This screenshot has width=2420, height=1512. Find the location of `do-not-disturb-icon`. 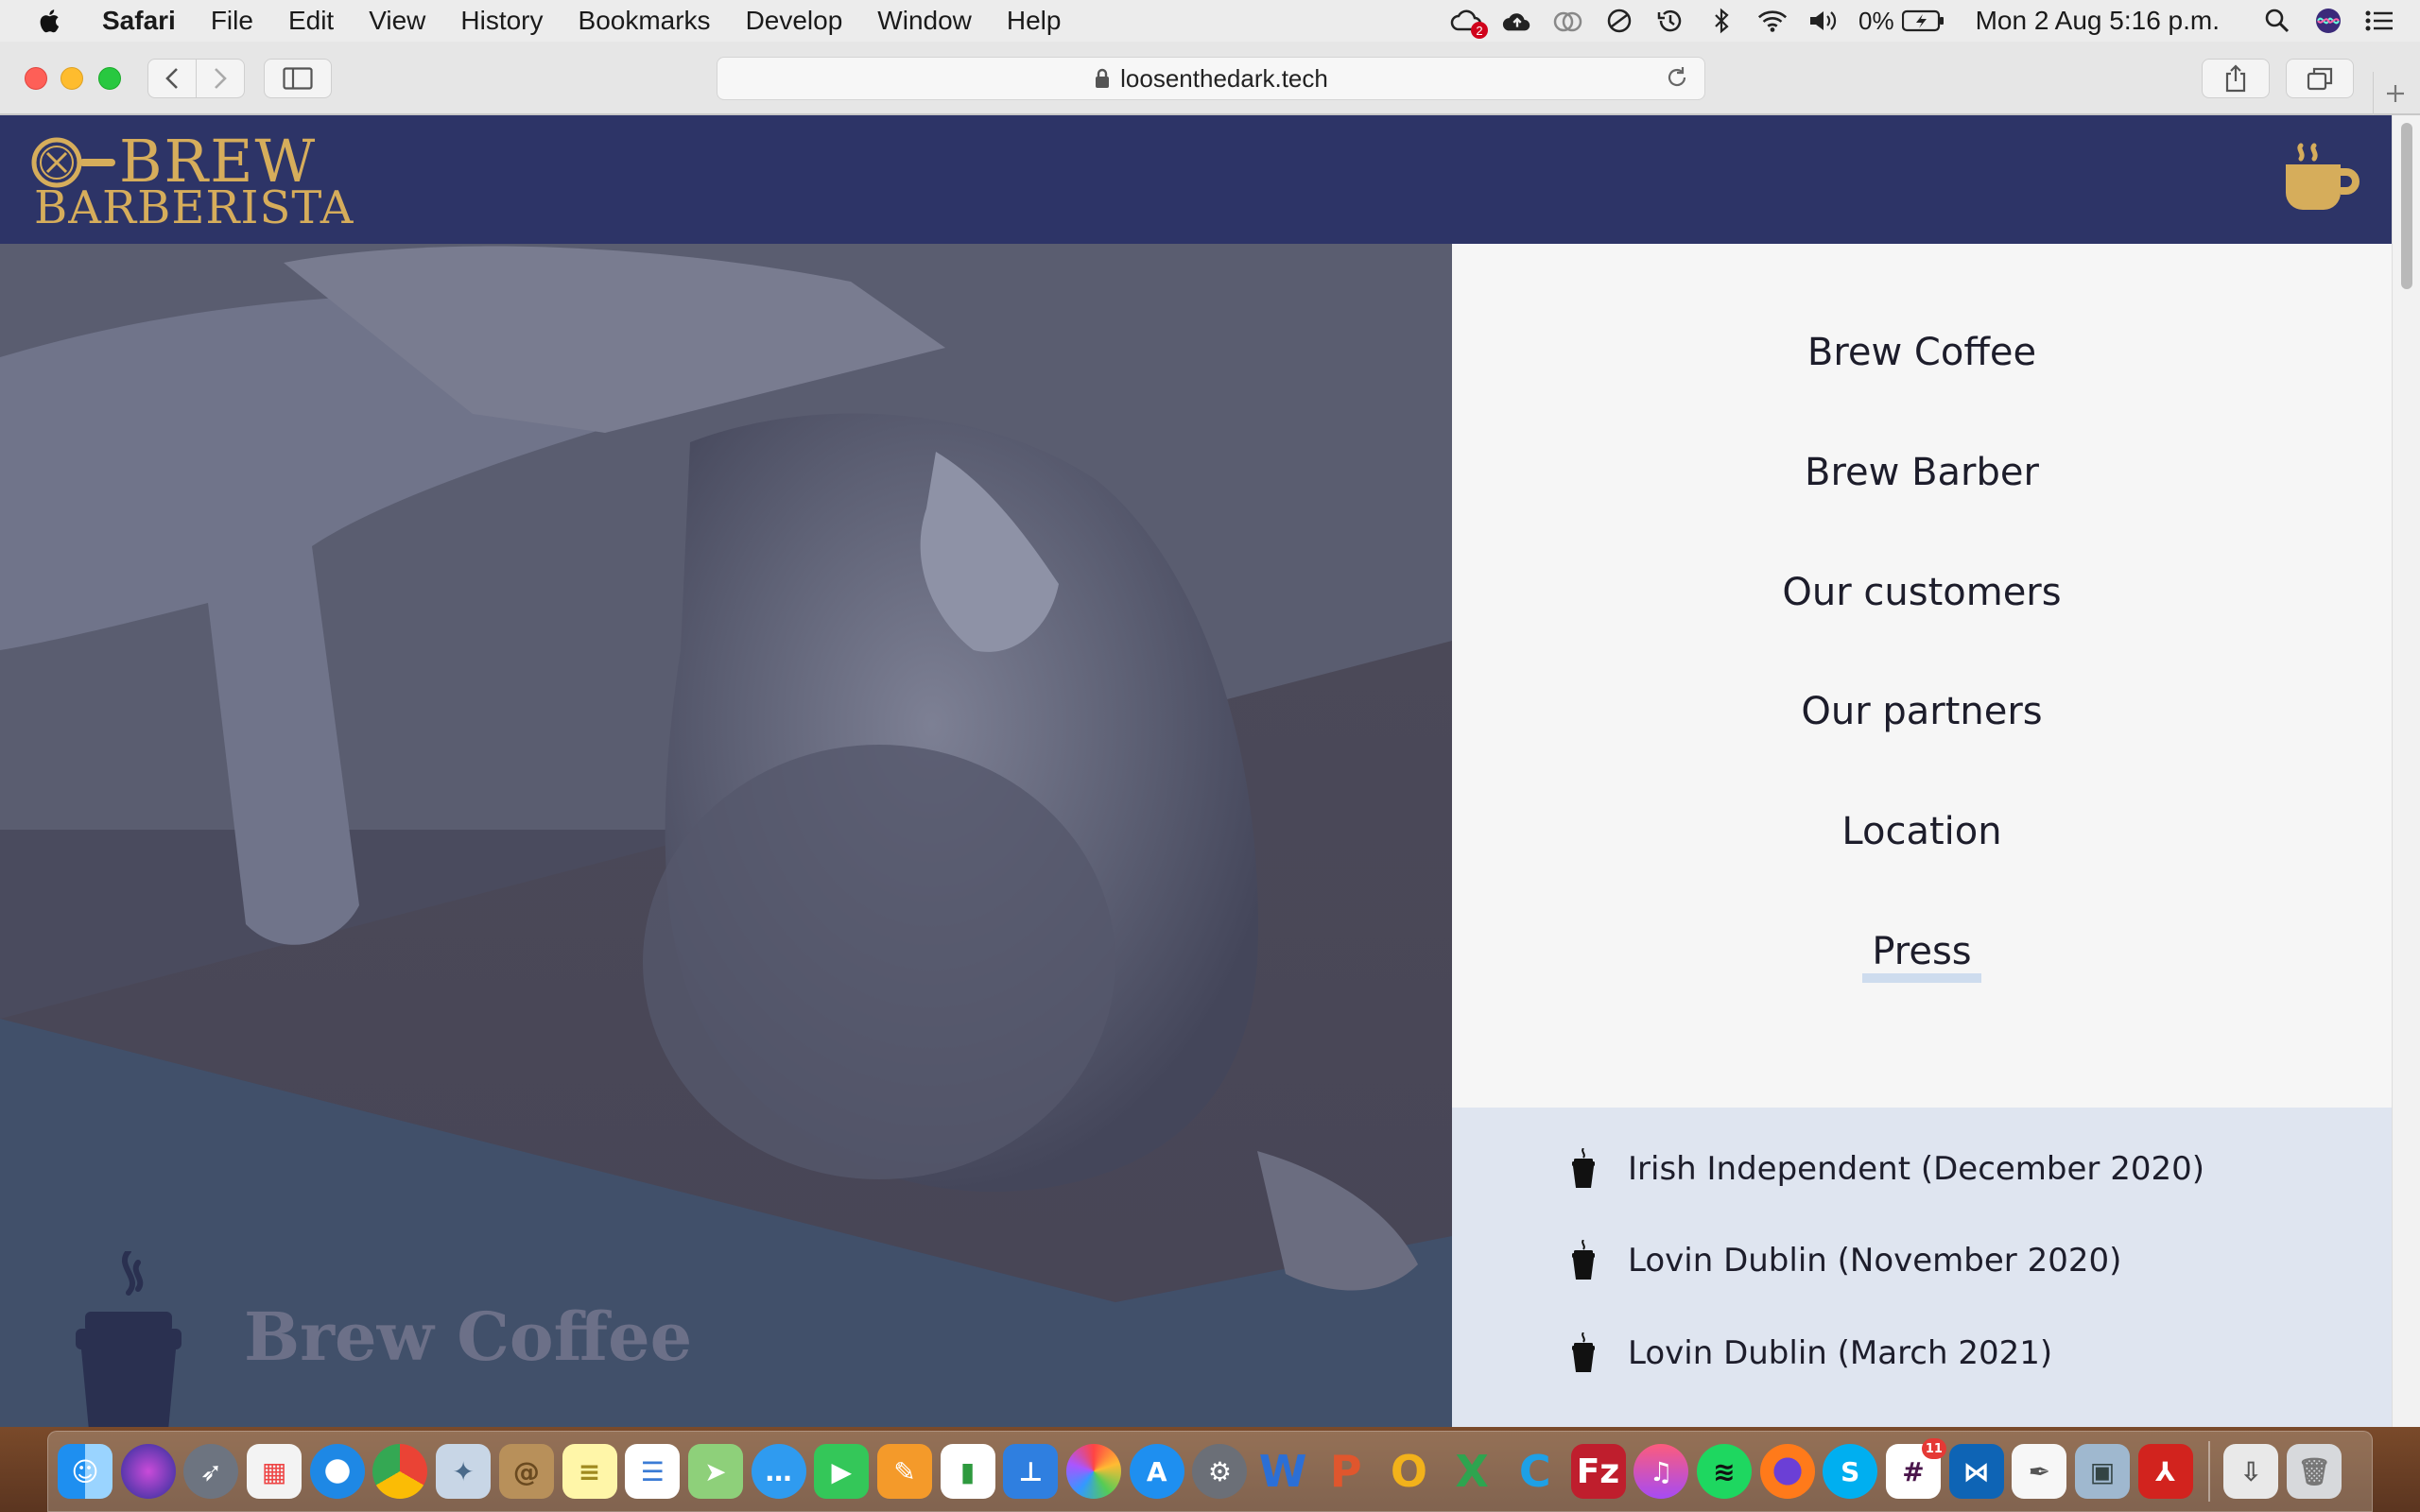

do-not-disturb-icon is located at coordinates (1619, 21).